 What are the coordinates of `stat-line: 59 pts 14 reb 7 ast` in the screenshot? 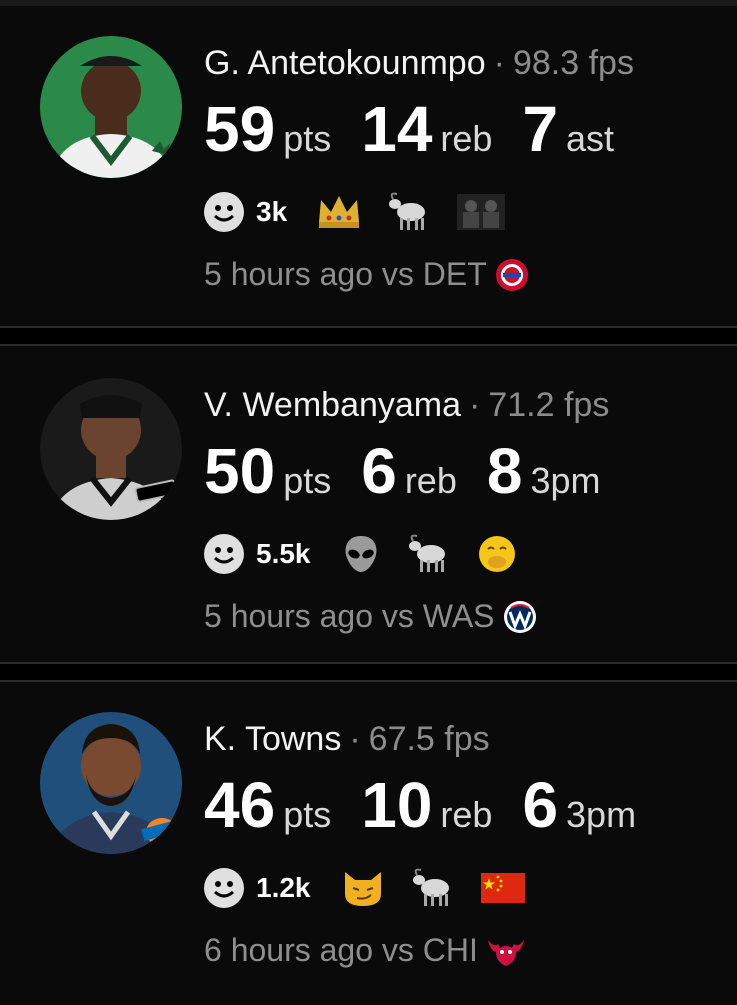 It's located at (424, 129).